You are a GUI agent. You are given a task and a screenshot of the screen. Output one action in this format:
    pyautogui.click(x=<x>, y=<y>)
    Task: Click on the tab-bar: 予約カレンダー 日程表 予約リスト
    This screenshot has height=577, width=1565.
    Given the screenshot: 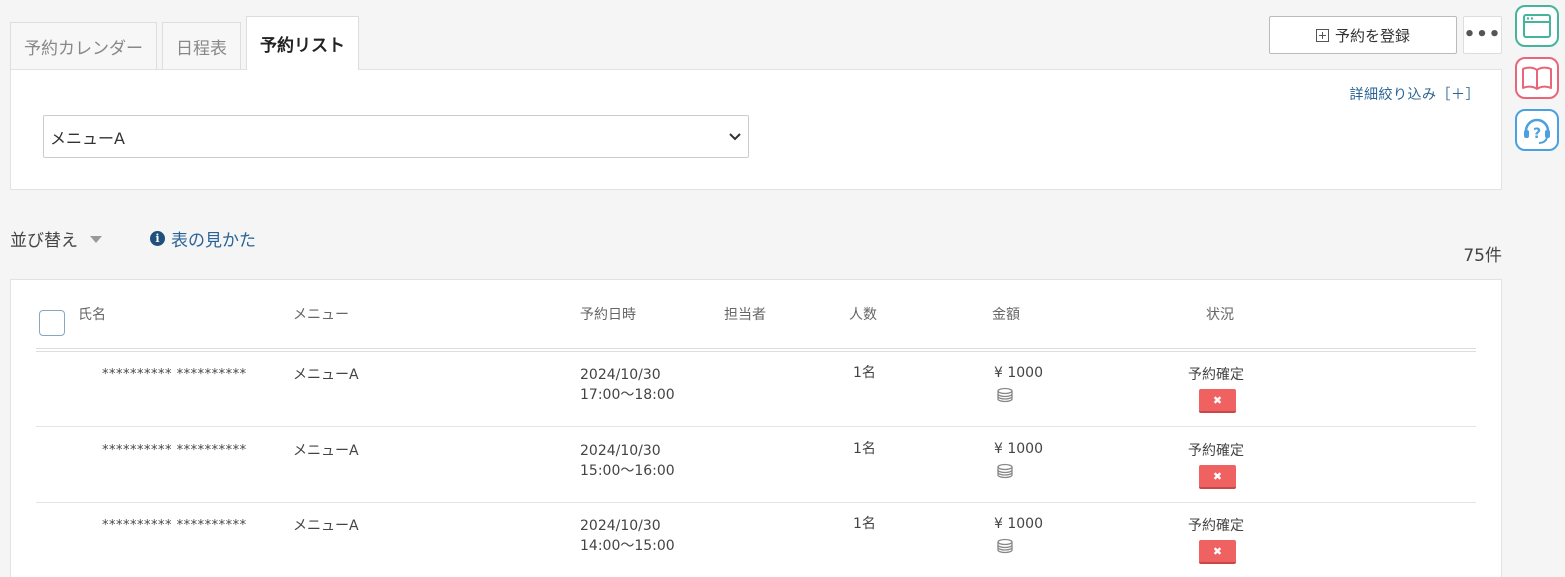 What is the action you would take?
    pyautogui.click(x=184, y=43)
    